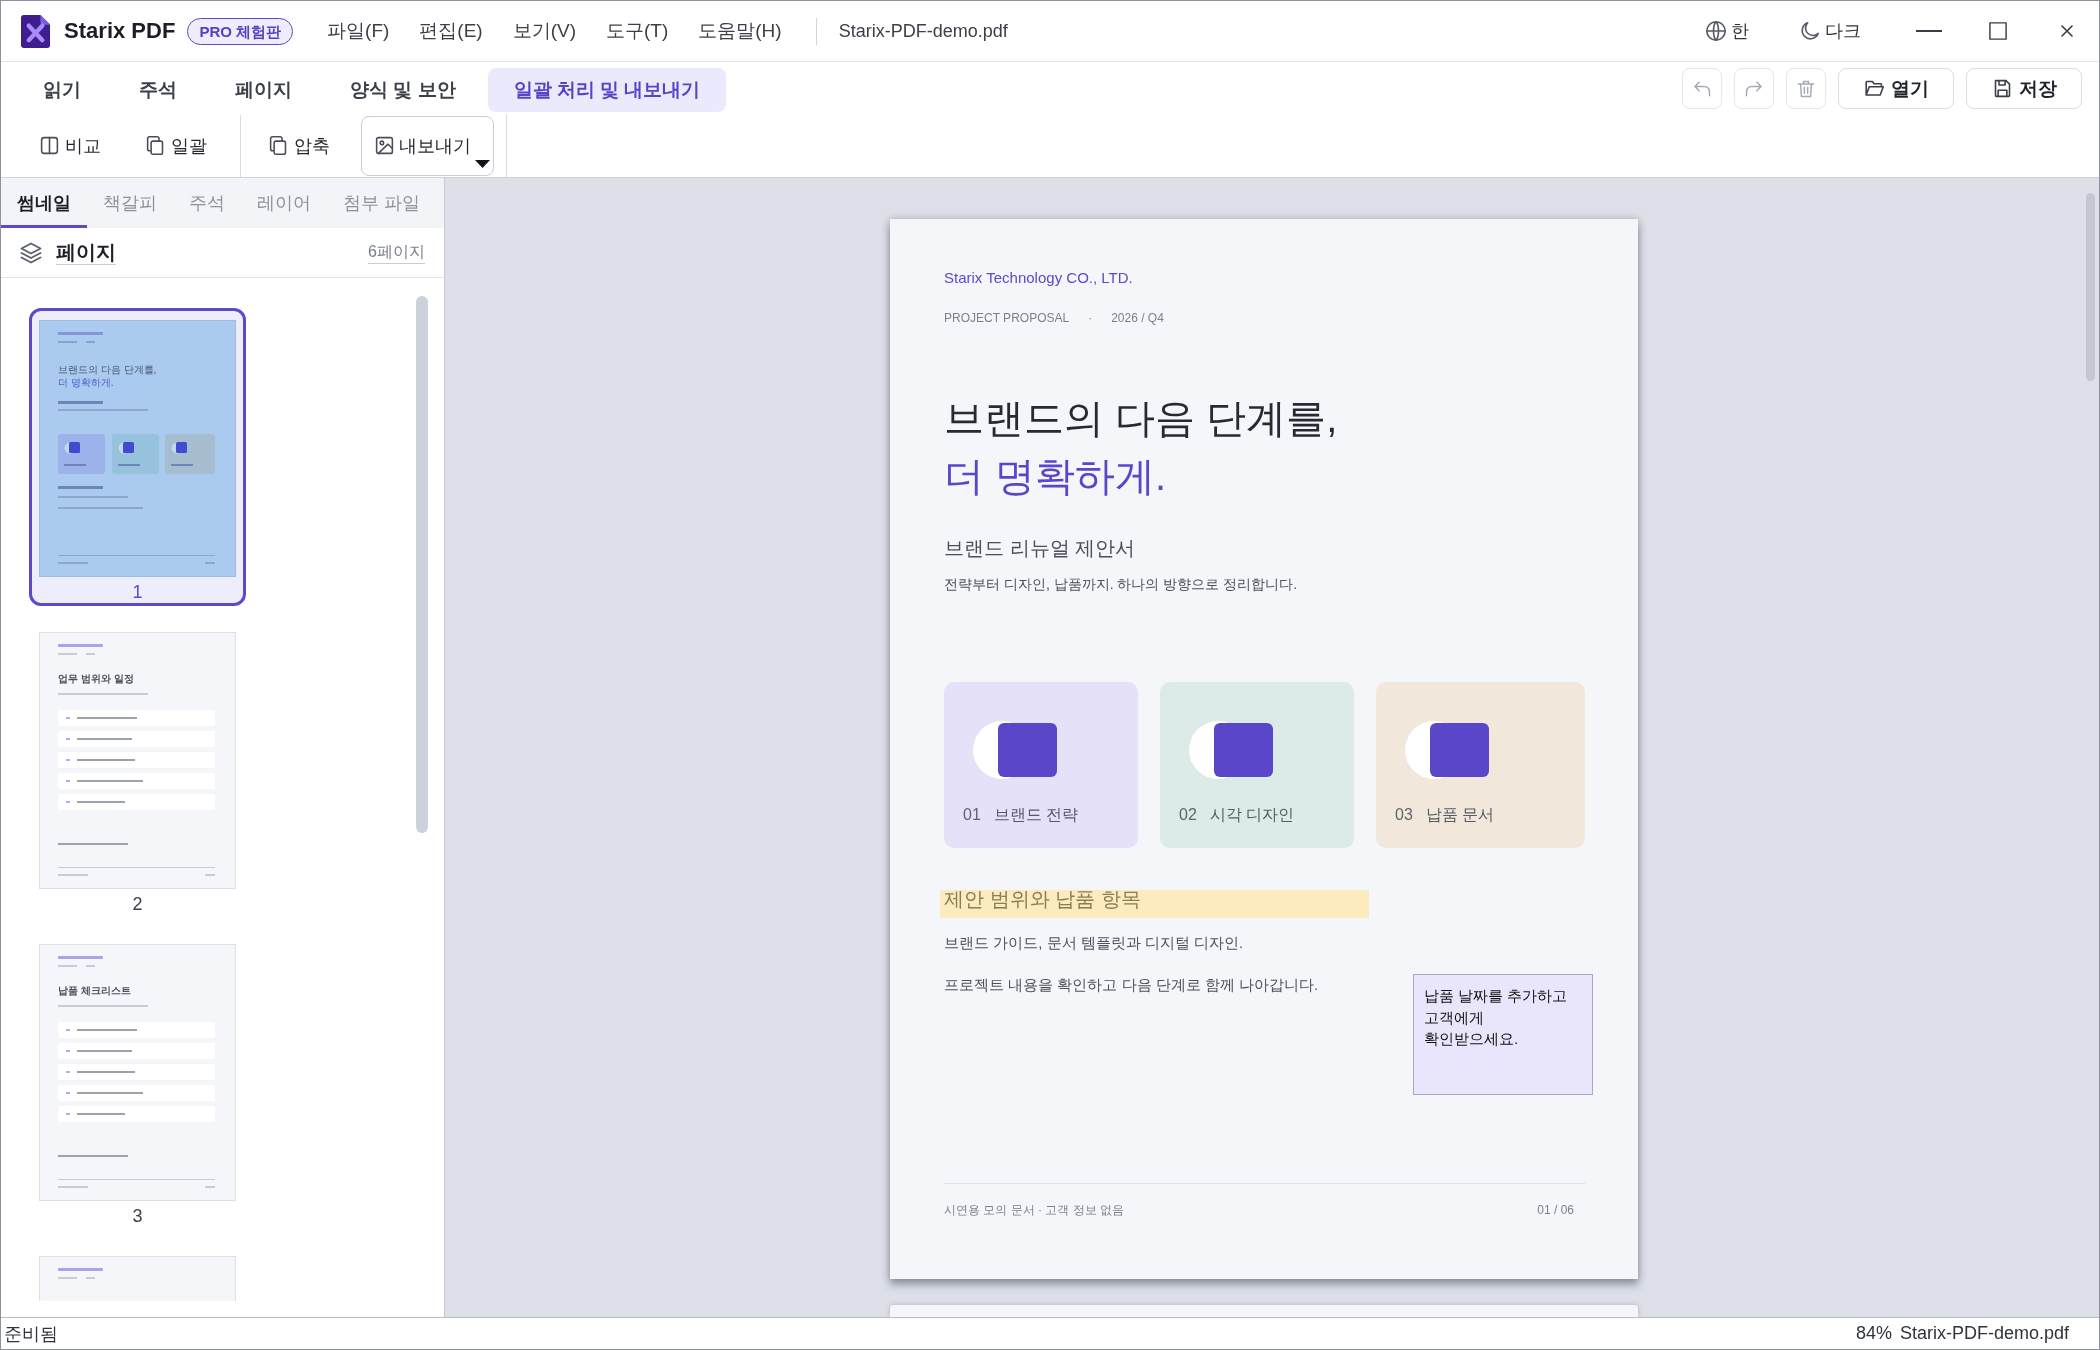  I want to click on page-thumbnail: 납품 체크리스트 3, so click(137, 1081).